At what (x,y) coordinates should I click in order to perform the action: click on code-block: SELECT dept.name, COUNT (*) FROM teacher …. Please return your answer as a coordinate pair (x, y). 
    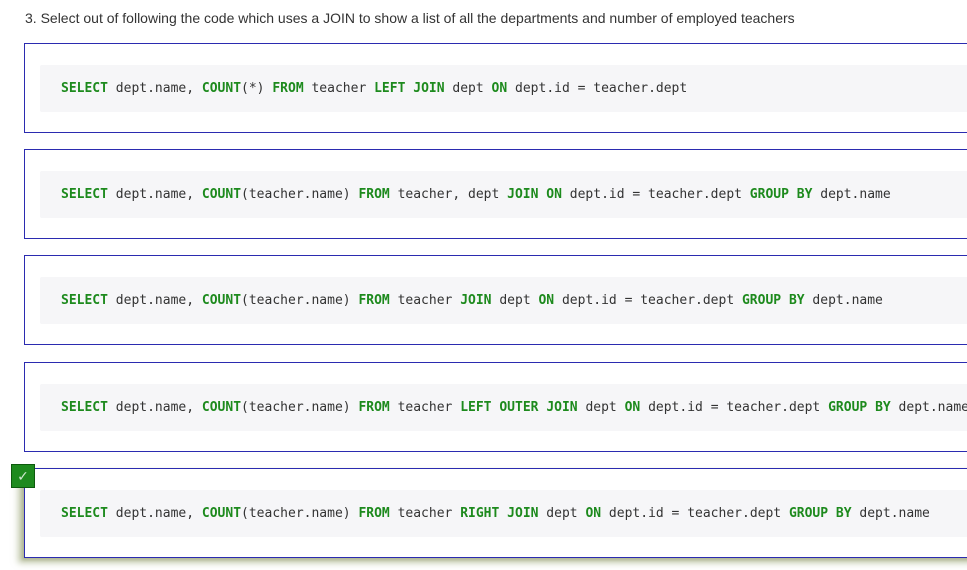
    Looking at the image, I should click on (503, 88).